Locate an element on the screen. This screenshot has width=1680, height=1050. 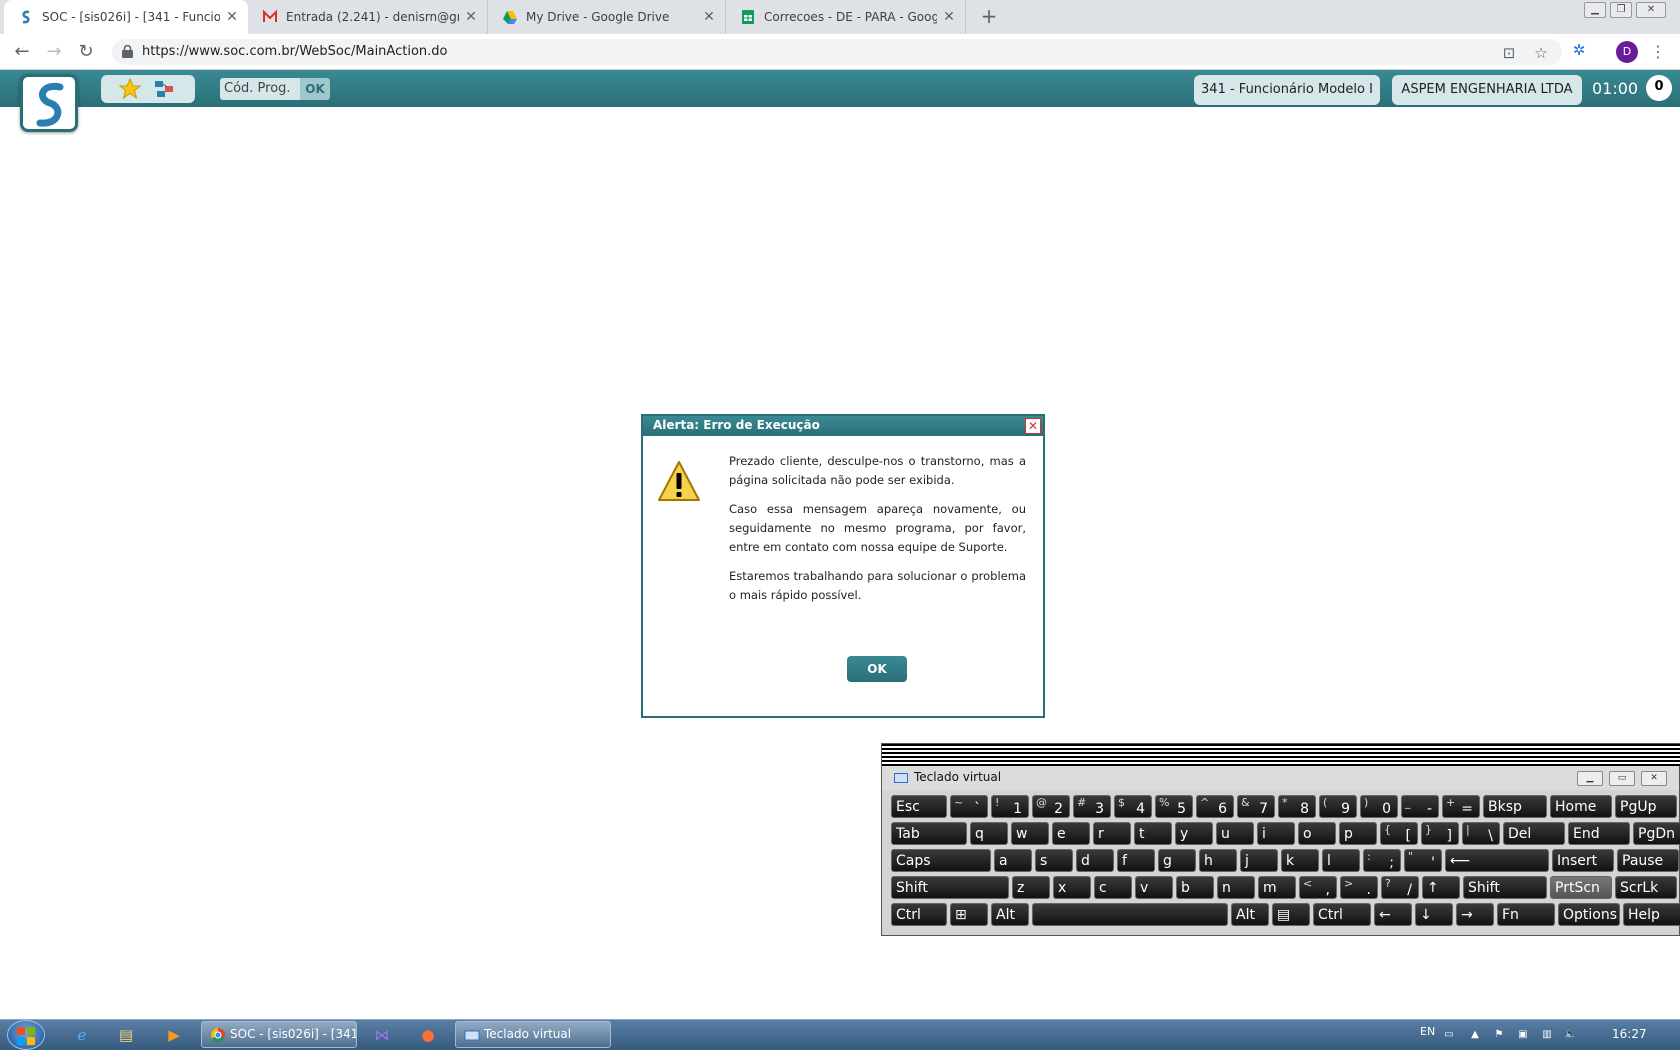
keyboard-key: PgDn is located at coordinates (1656, 833).